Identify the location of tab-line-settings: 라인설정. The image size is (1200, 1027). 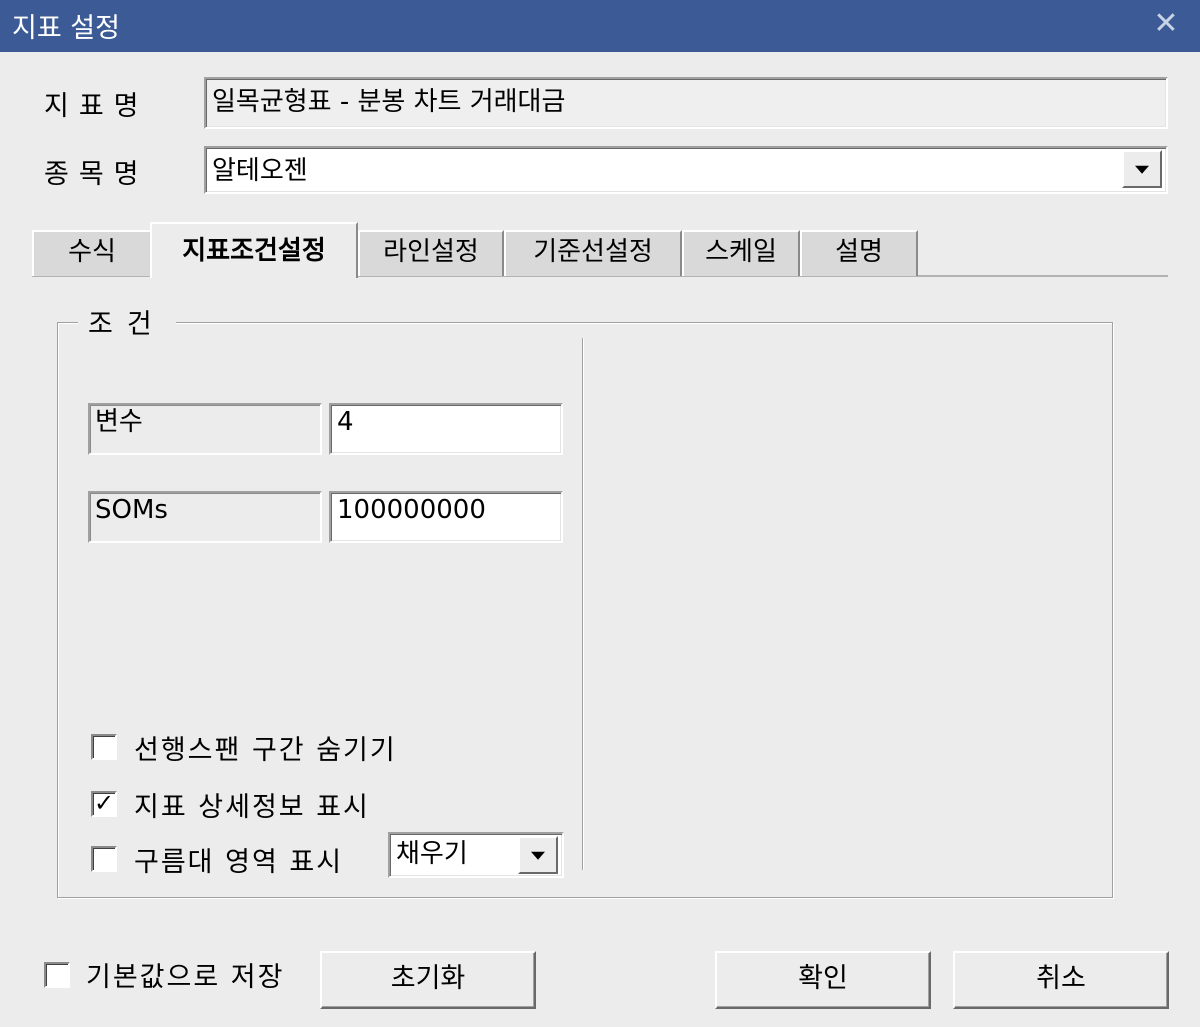
(431, 253).